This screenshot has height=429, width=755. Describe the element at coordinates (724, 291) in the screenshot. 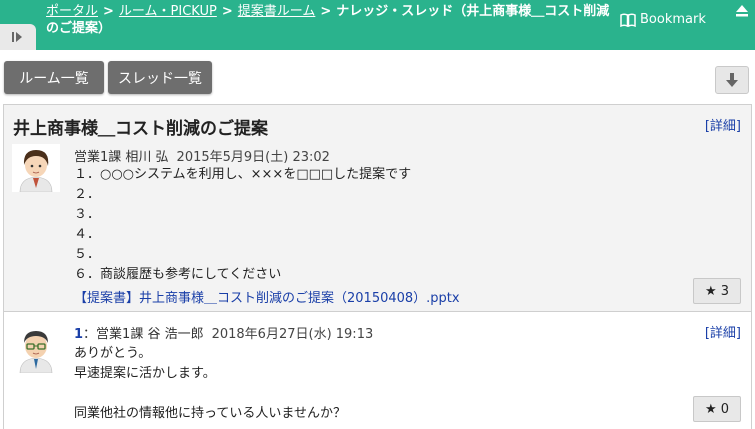

I see `star-count: 3` at that location.